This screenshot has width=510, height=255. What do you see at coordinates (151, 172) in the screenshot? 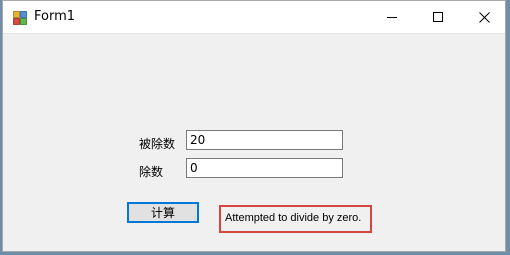
I see `divisor-label: 除数` at bounding box center [151, 172].